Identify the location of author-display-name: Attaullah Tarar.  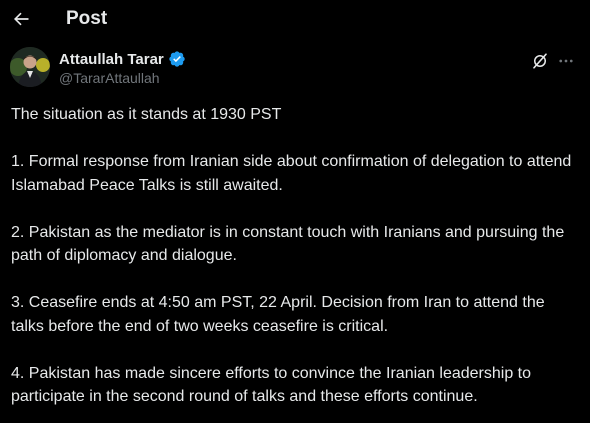
(111, 59).